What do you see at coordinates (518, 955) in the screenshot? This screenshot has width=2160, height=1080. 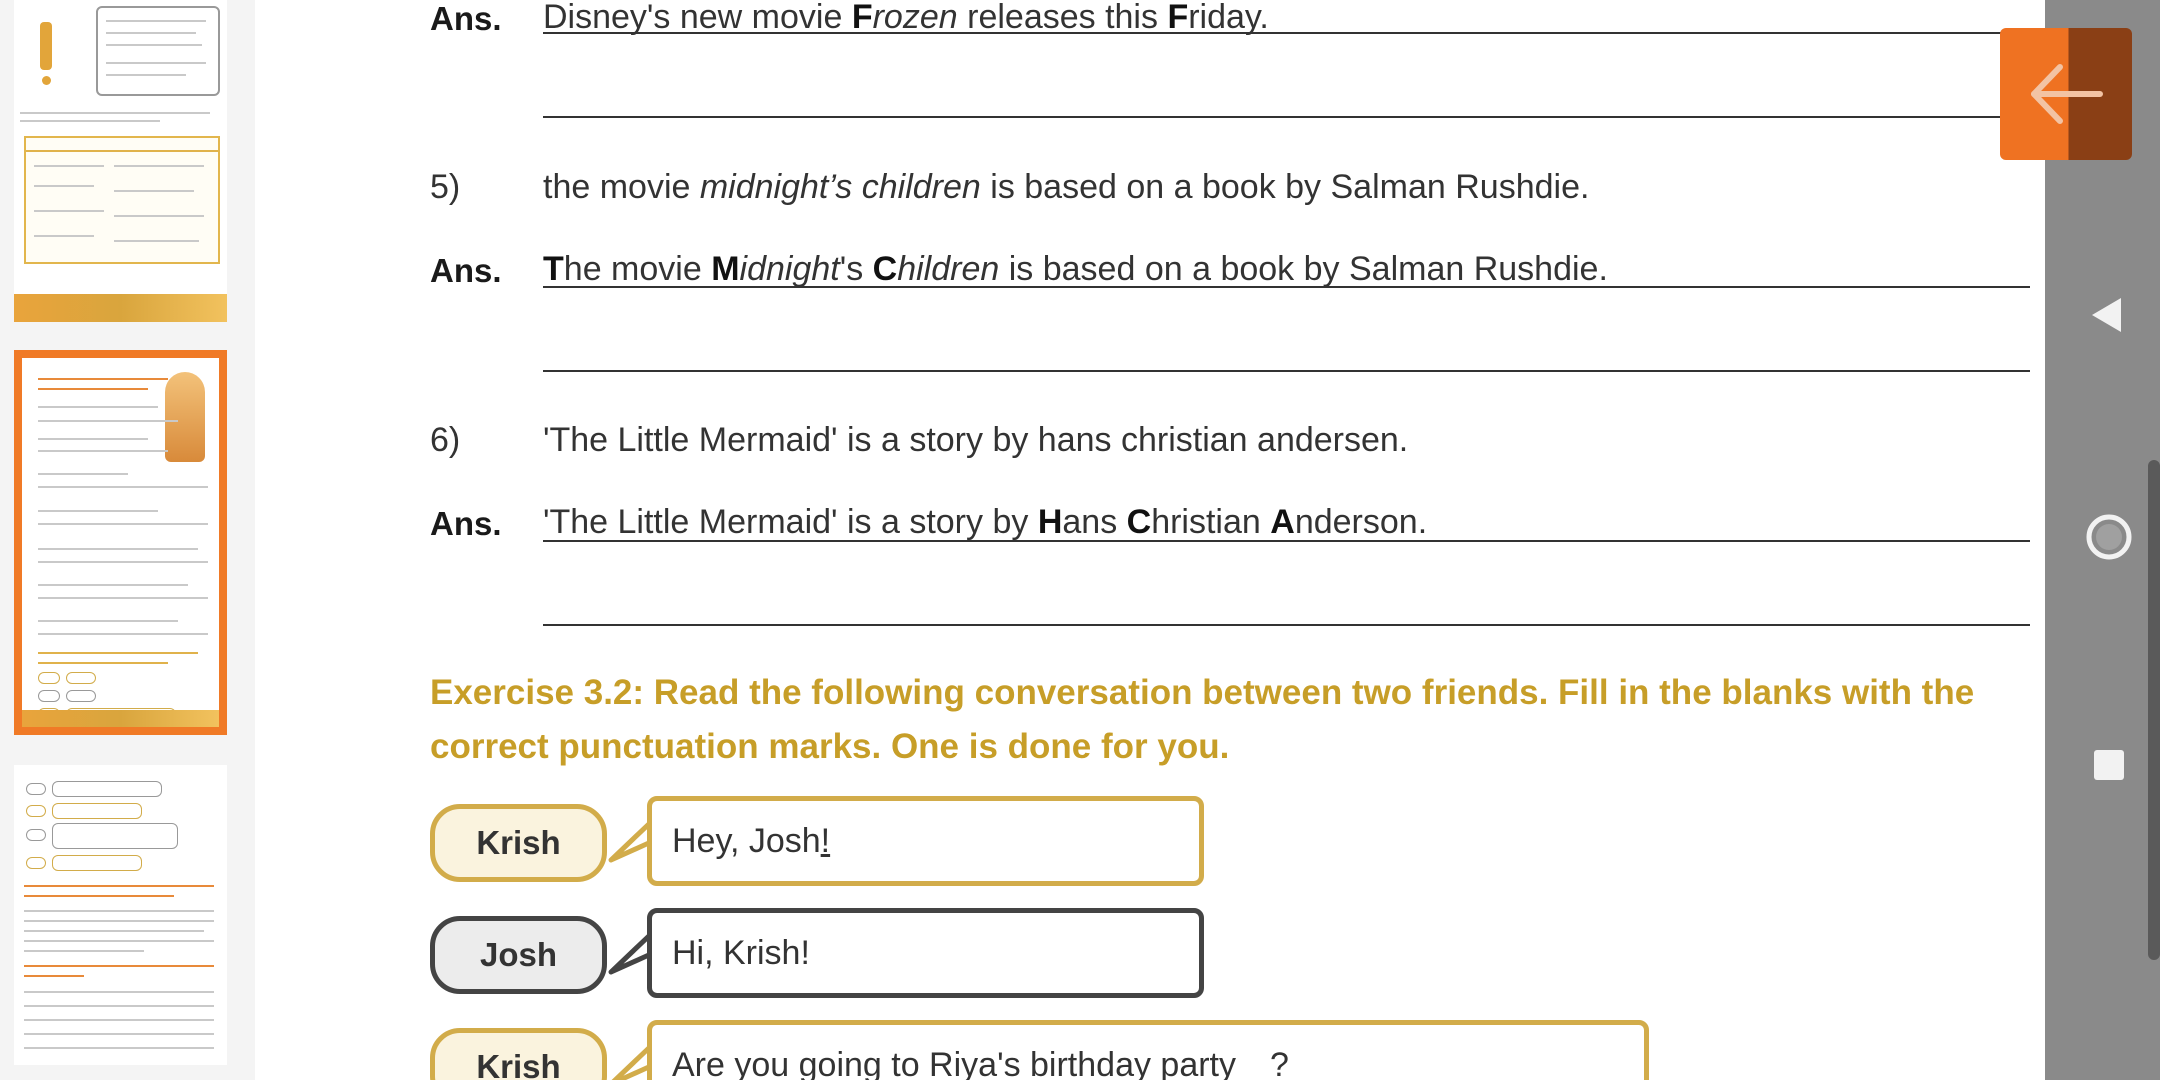 I see `speaker-label: Josh` at bounding box center [518, 955].